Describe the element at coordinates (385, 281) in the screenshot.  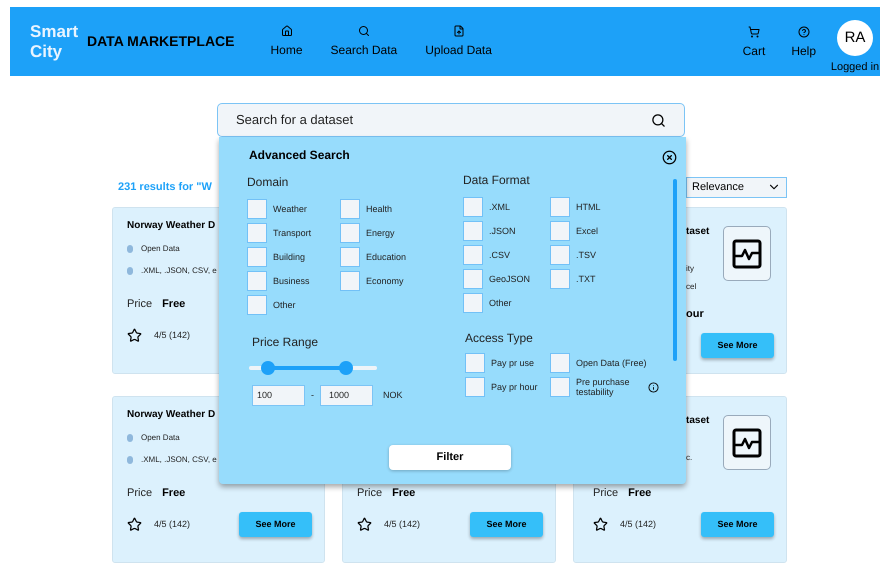
I see `checkbox-label: Economy` at that location.